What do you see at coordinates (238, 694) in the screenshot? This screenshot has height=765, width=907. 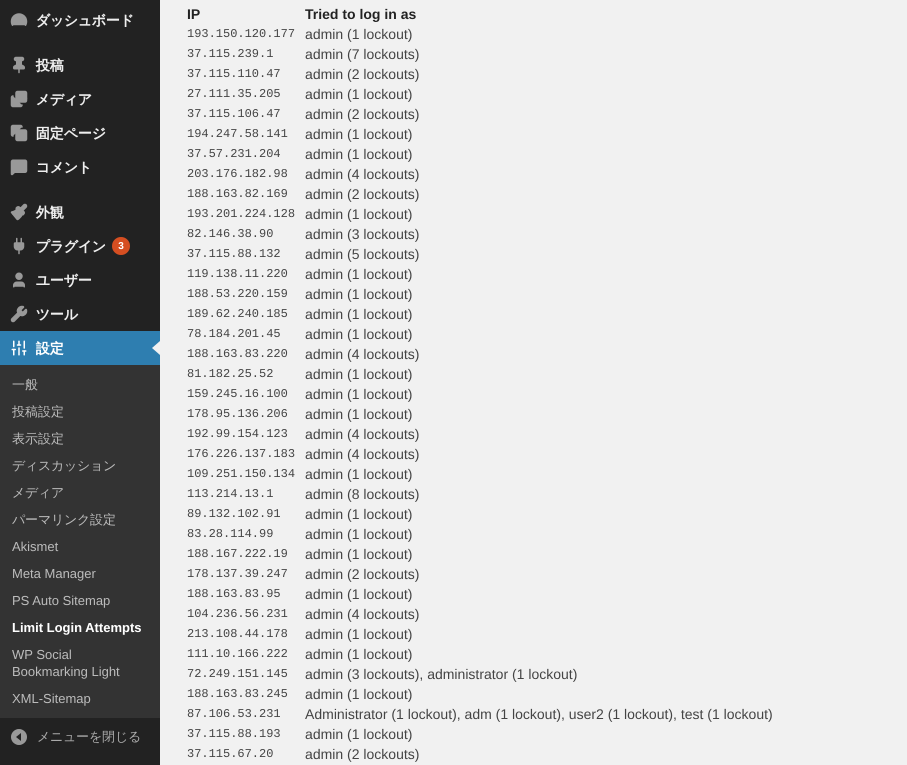 I see `ip-cell-text: 188.163.83.245` at bounding box center [238, 694].